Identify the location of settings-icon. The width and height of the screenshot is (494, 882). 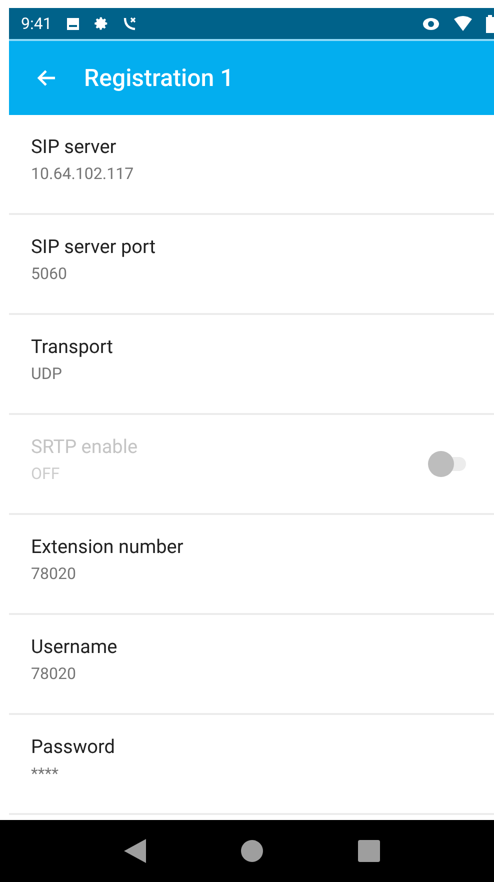
(101, 23).